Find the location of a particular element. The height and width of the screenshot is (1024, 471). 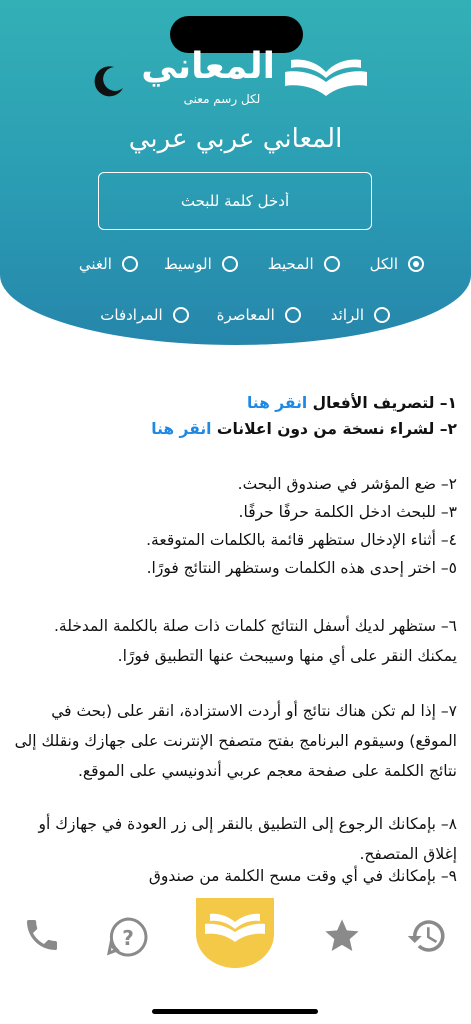

step-2: ٢– ضع المؤشر في صندوق البحث. is located at coordinates (347, 484).